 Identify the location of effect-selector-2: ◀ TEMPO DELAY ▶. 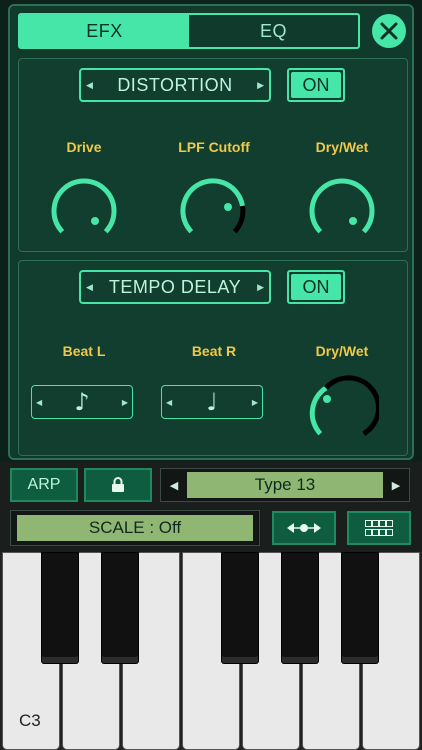
(175, 287).